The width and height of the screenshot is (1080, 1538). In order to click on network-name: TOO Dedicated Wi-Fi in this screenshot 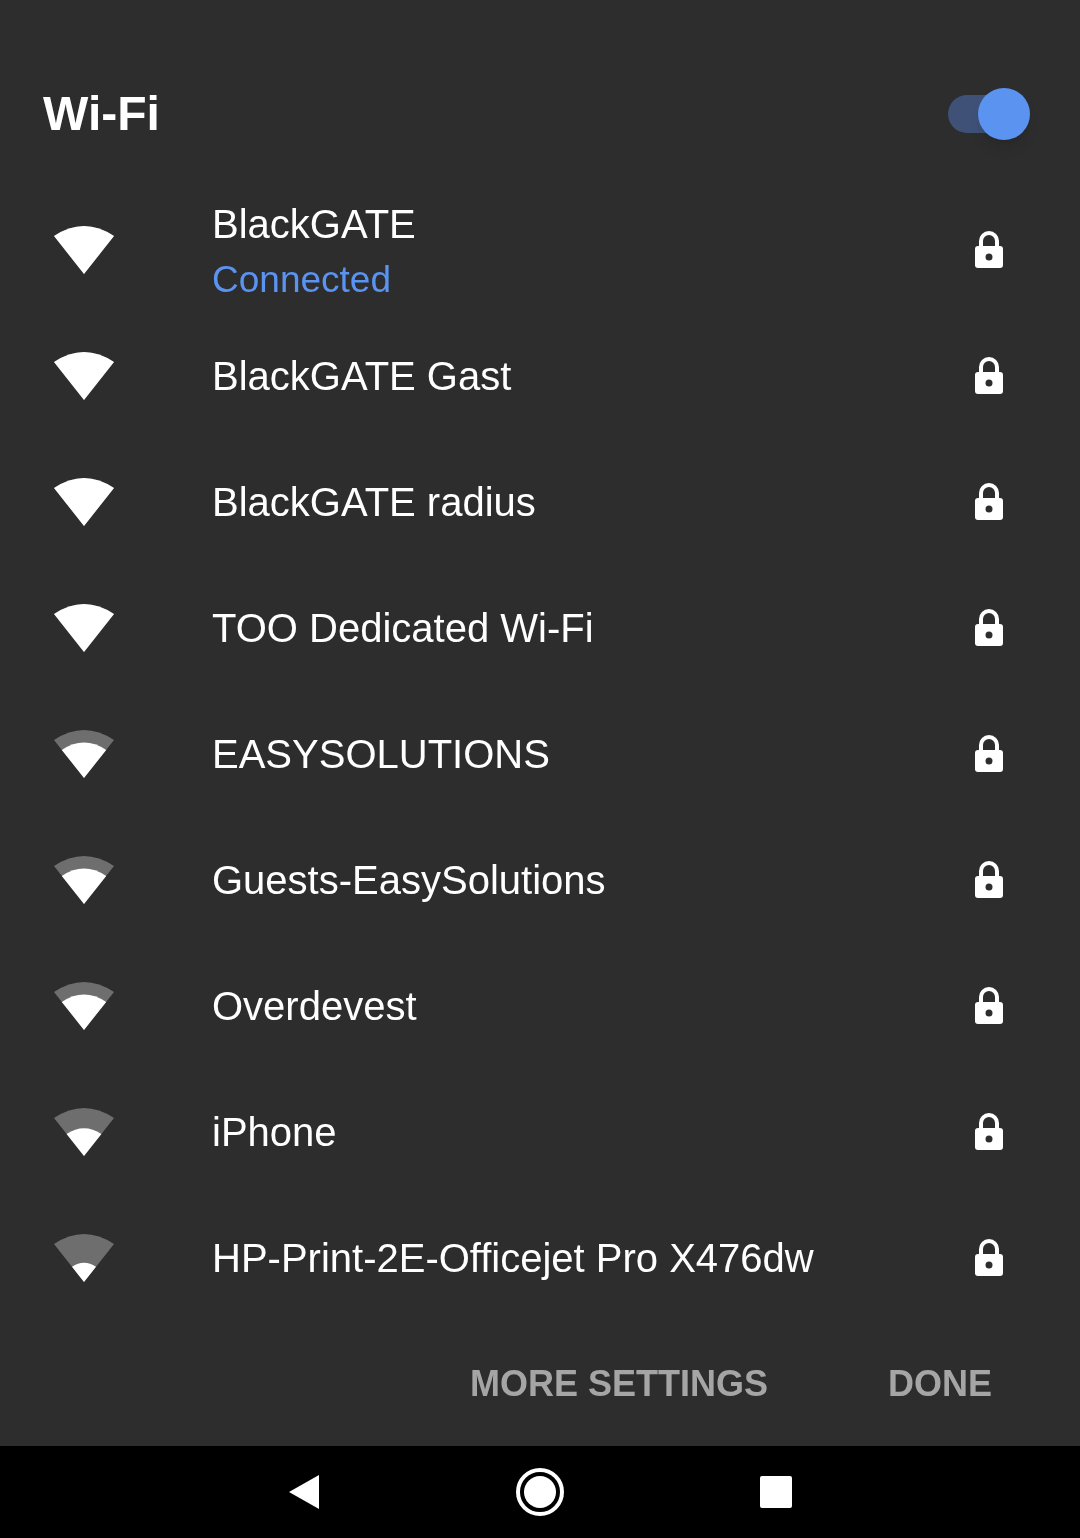, I will do `click(403, 629)`.